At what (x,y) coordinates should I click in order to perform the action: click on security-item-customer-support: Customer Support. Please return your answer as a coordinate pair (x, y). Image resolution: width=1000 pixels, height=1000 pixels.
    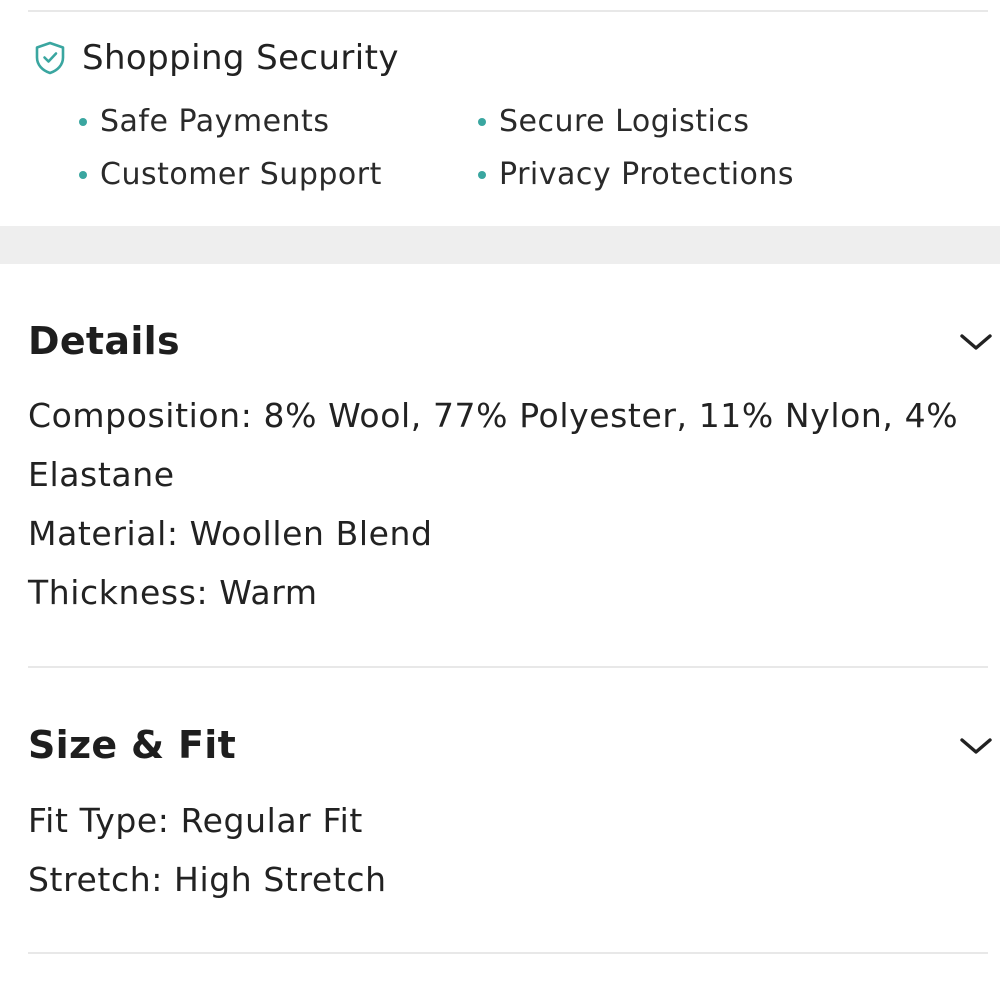
    Looking at the image, I should click on (230, 174).